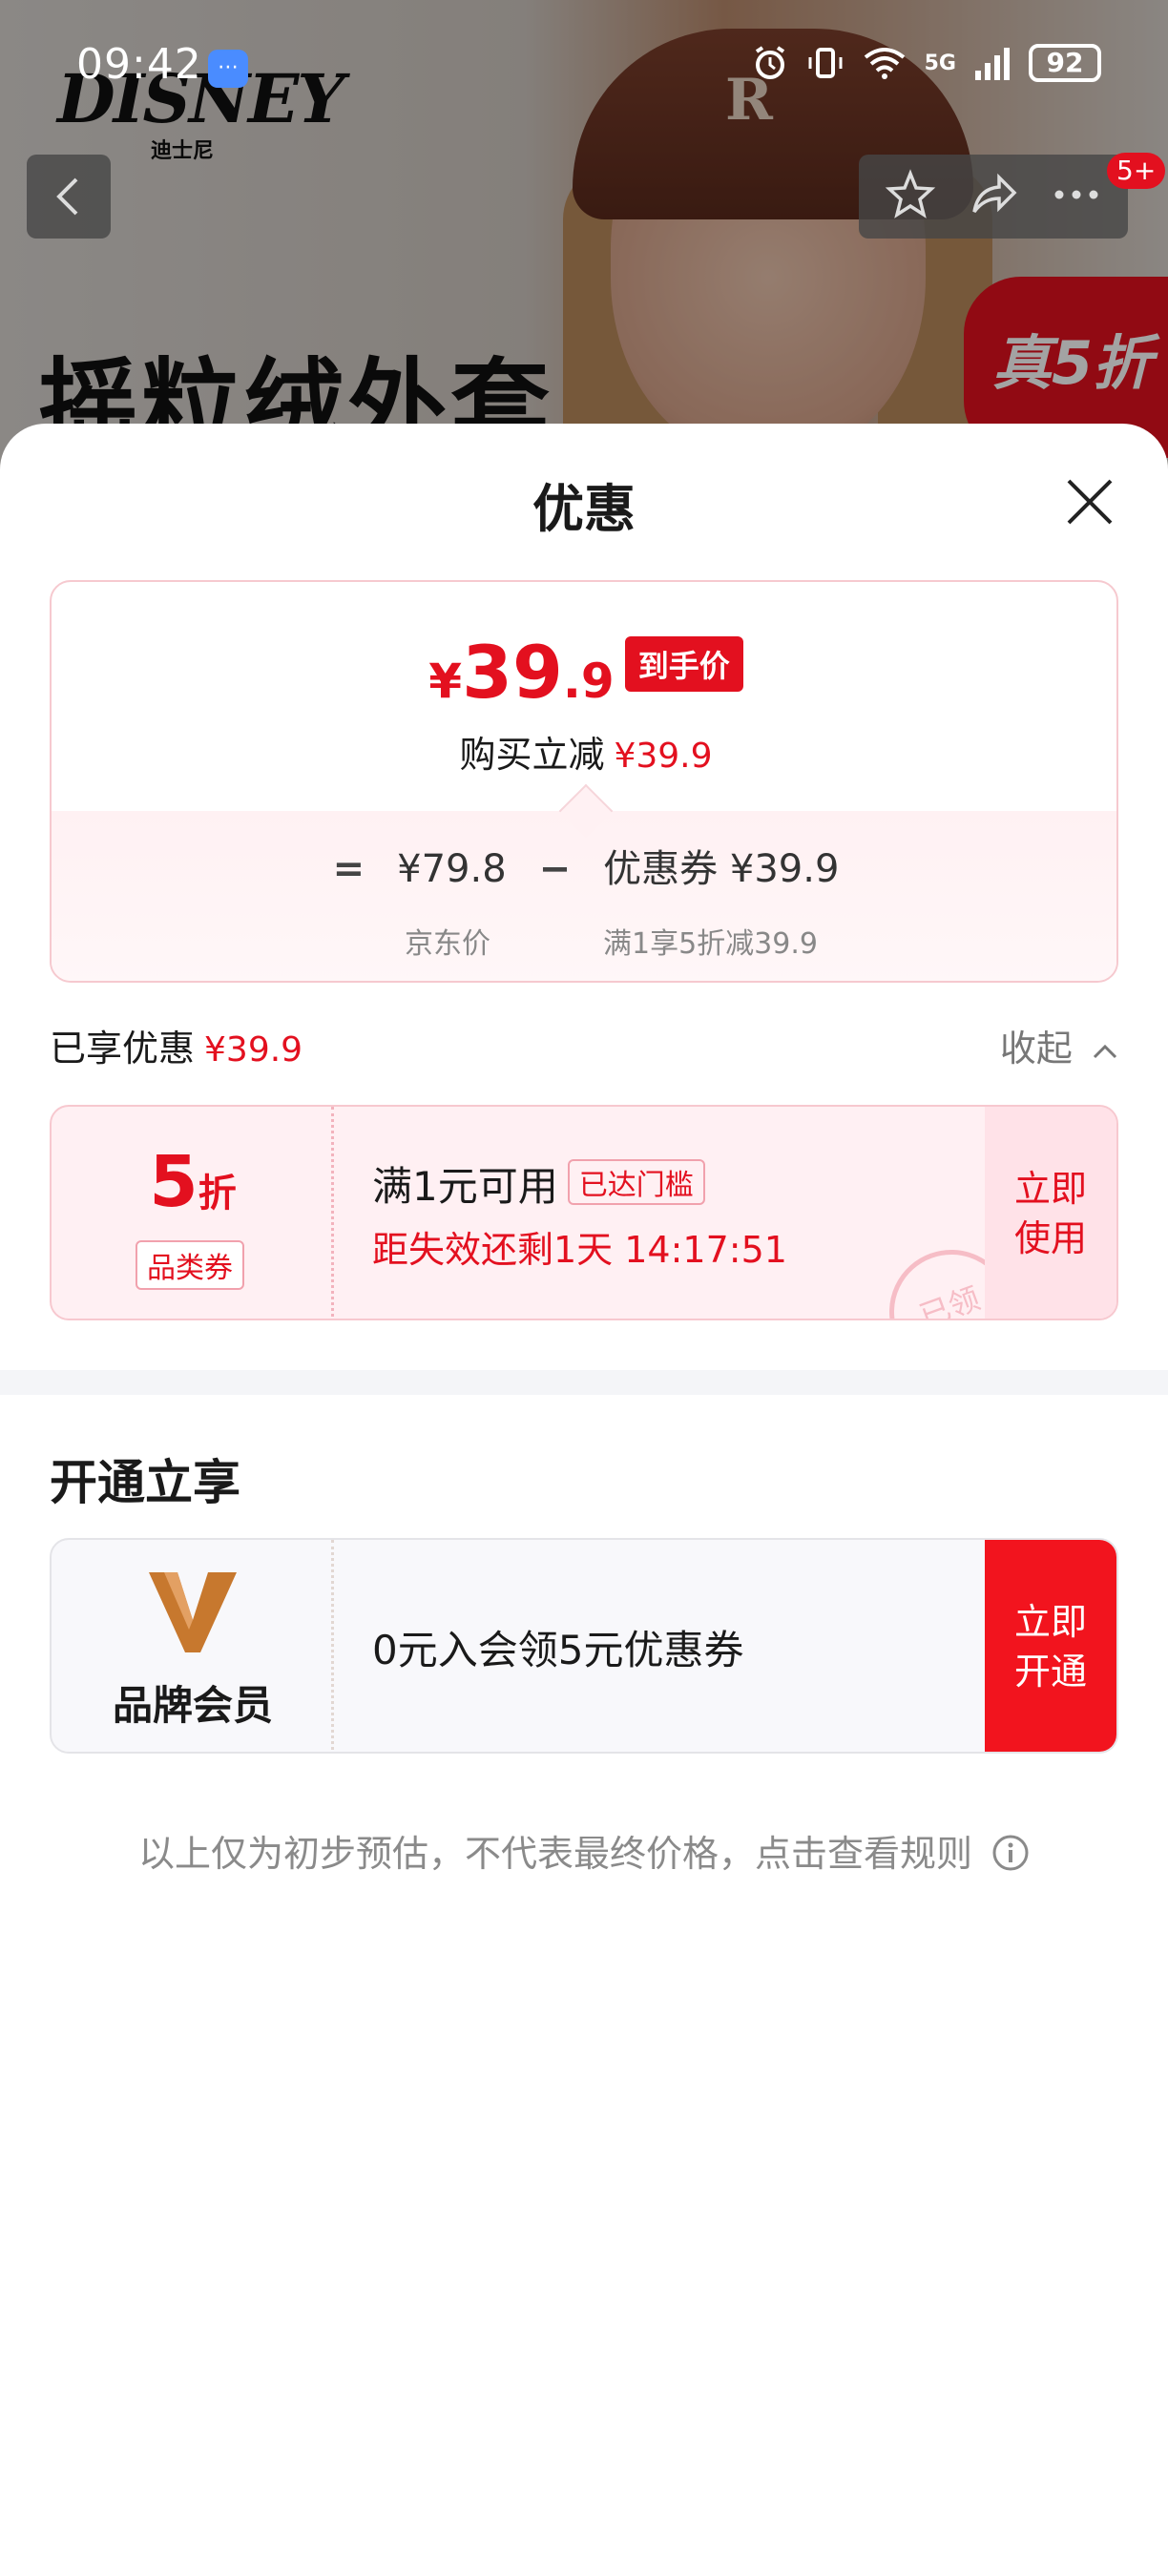 This screenshot has height=2576, width=1168. I want to click on coupon-condition: 满1元可用 已达门槛, so click(579, 1183).